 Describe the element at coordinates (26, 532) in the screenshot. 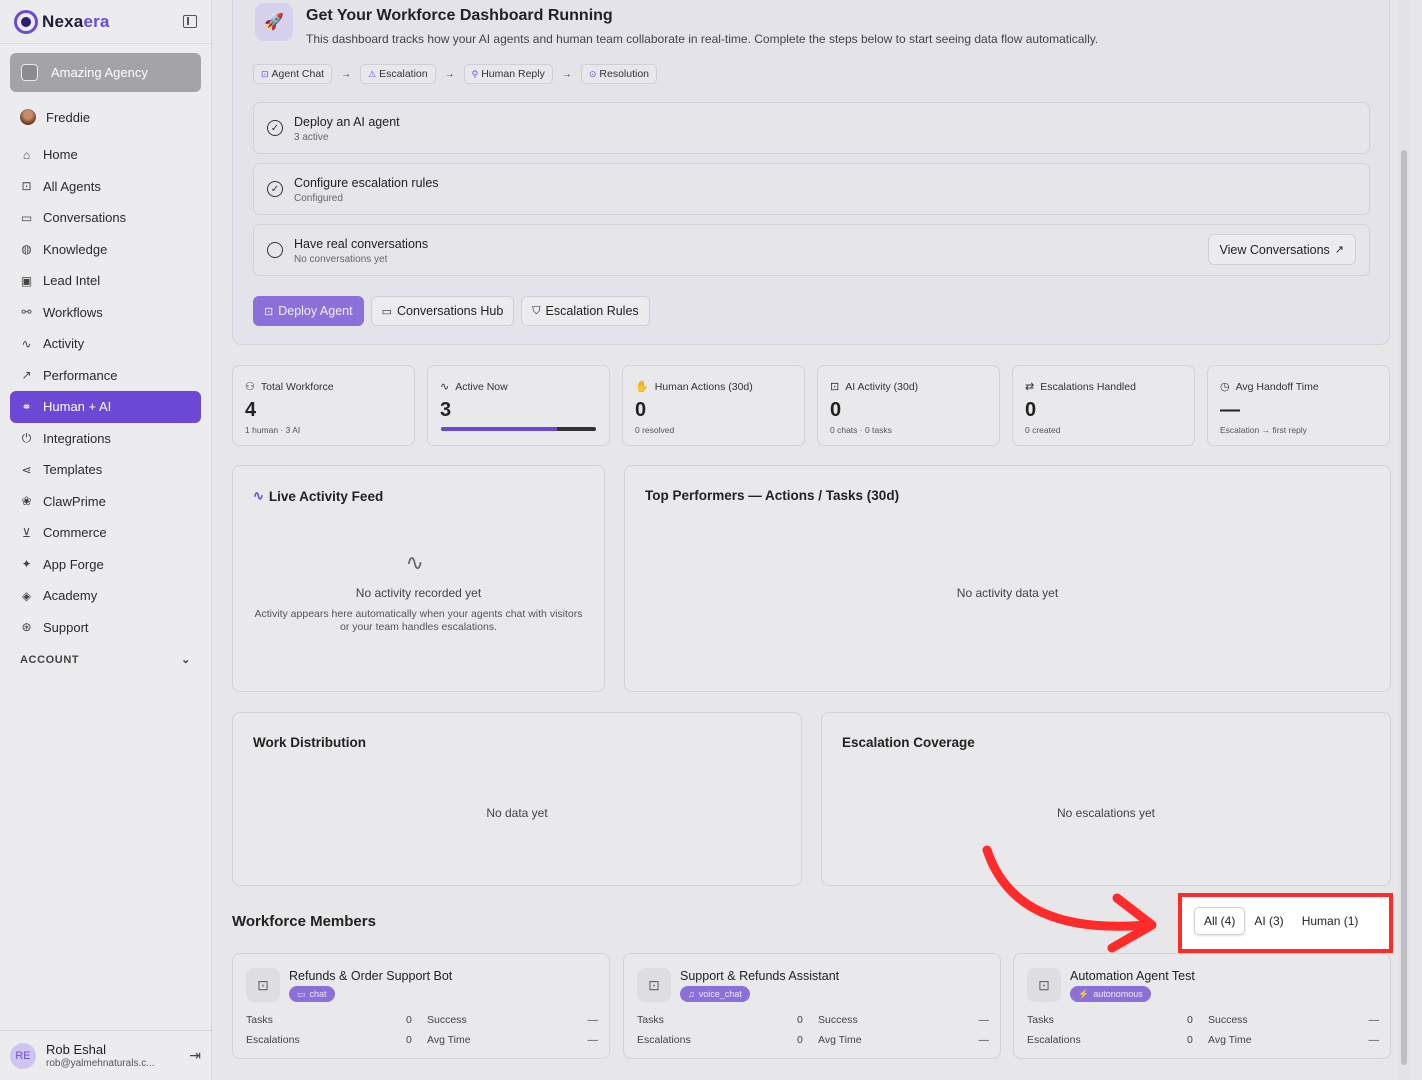

I see `cart-icon: ⊻` at that location.